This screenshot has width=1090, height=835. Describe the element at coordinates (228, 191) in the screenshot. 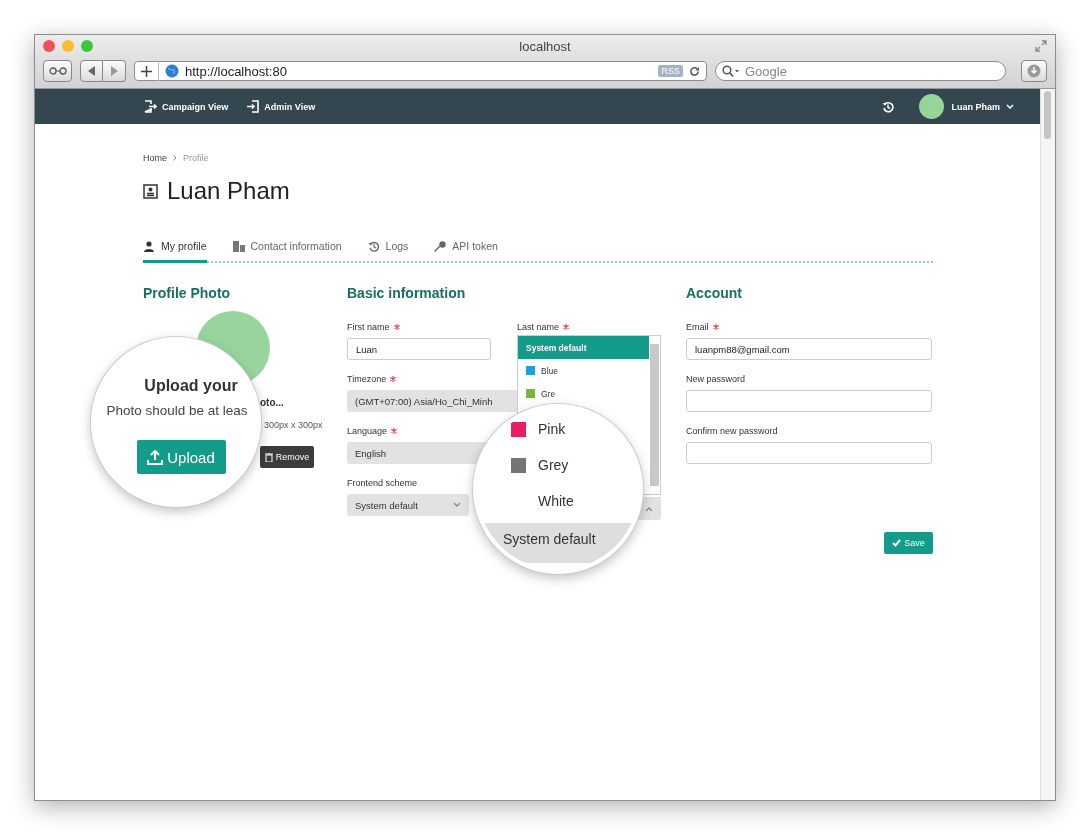

I see `page-title: Luan Pham` at that location.